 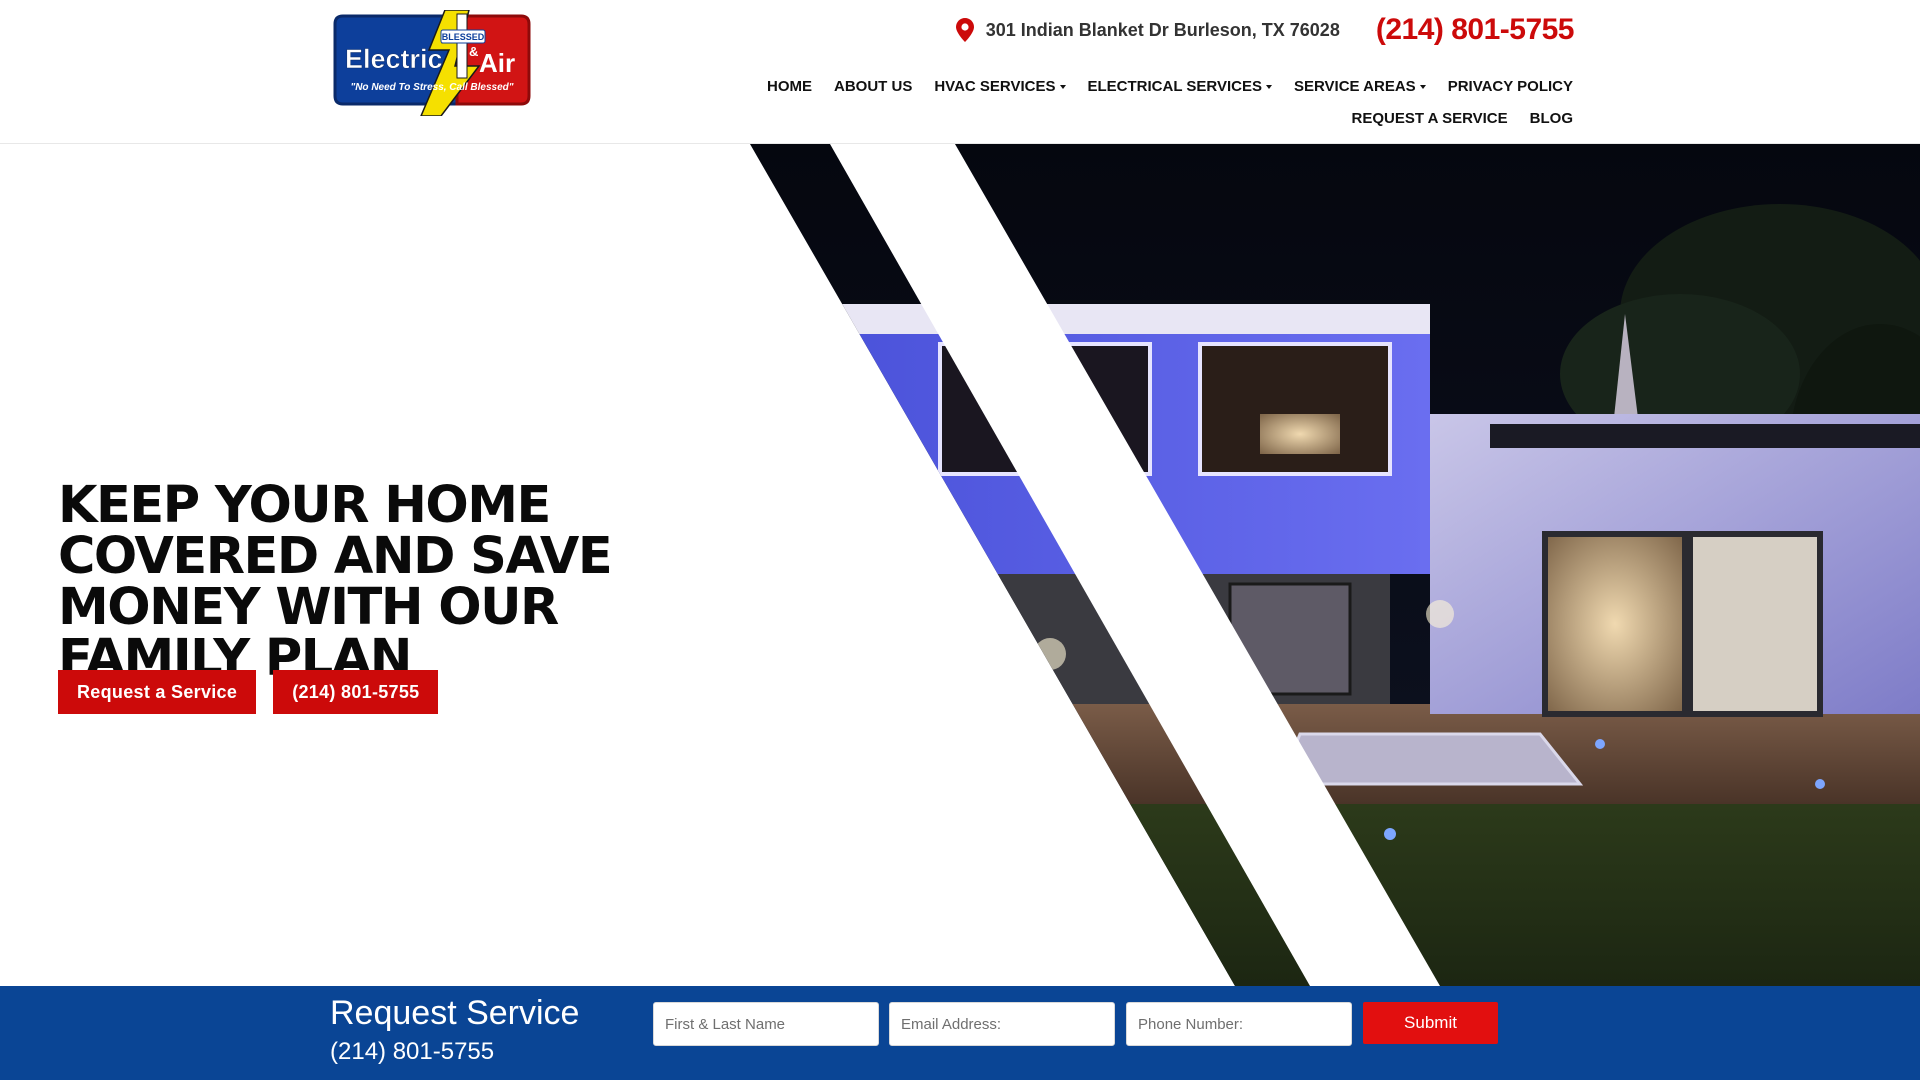 I want to click on main-nav-row-2: REQUEST A SERVICE BLOG, so click(x=1463, y=118).